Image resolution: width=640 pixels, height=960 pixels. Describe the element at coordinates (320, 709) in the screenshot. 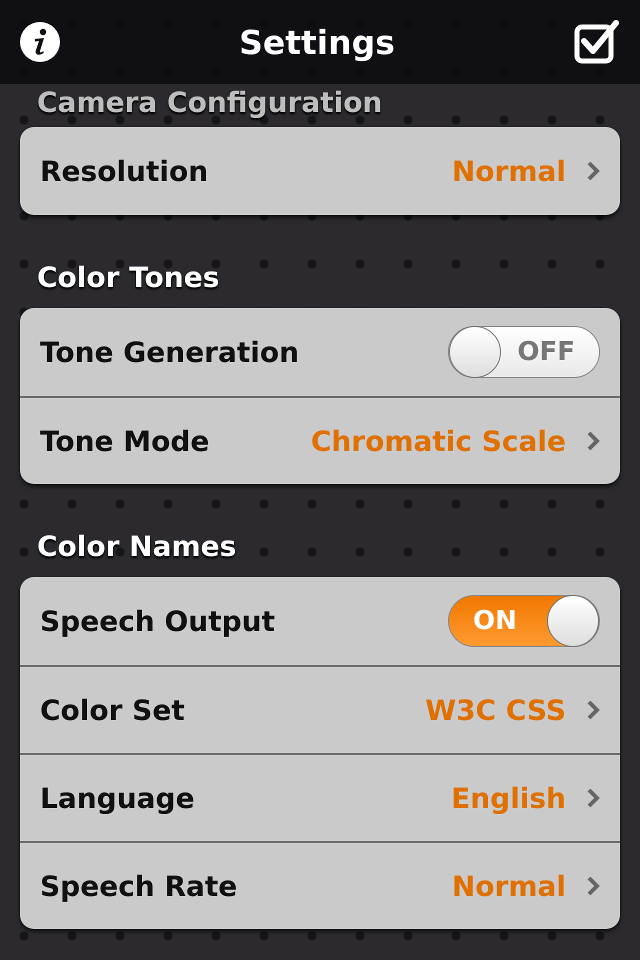

I see `settings-row: Color Set W3C CSS` at that location.